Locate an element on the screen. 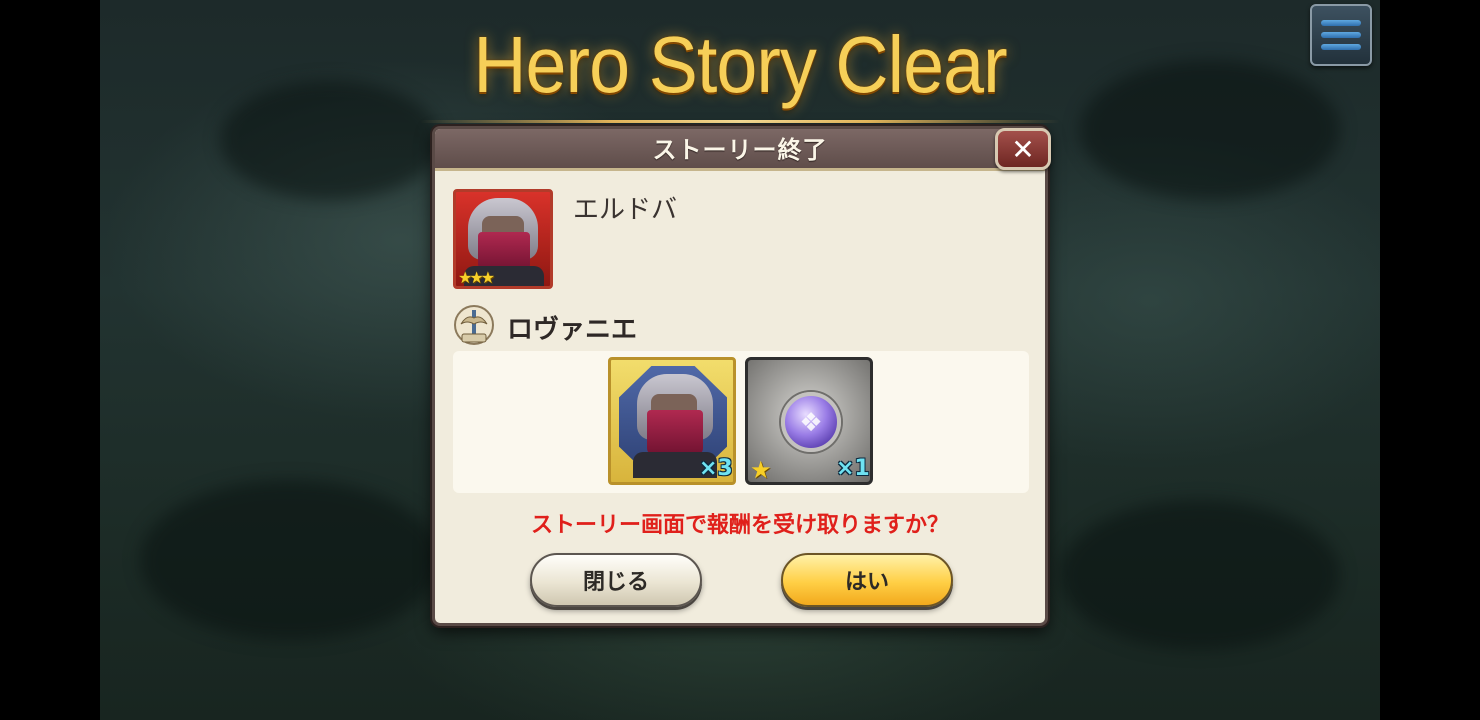  yes-button-label: はい is located at coordinates (866, 582).